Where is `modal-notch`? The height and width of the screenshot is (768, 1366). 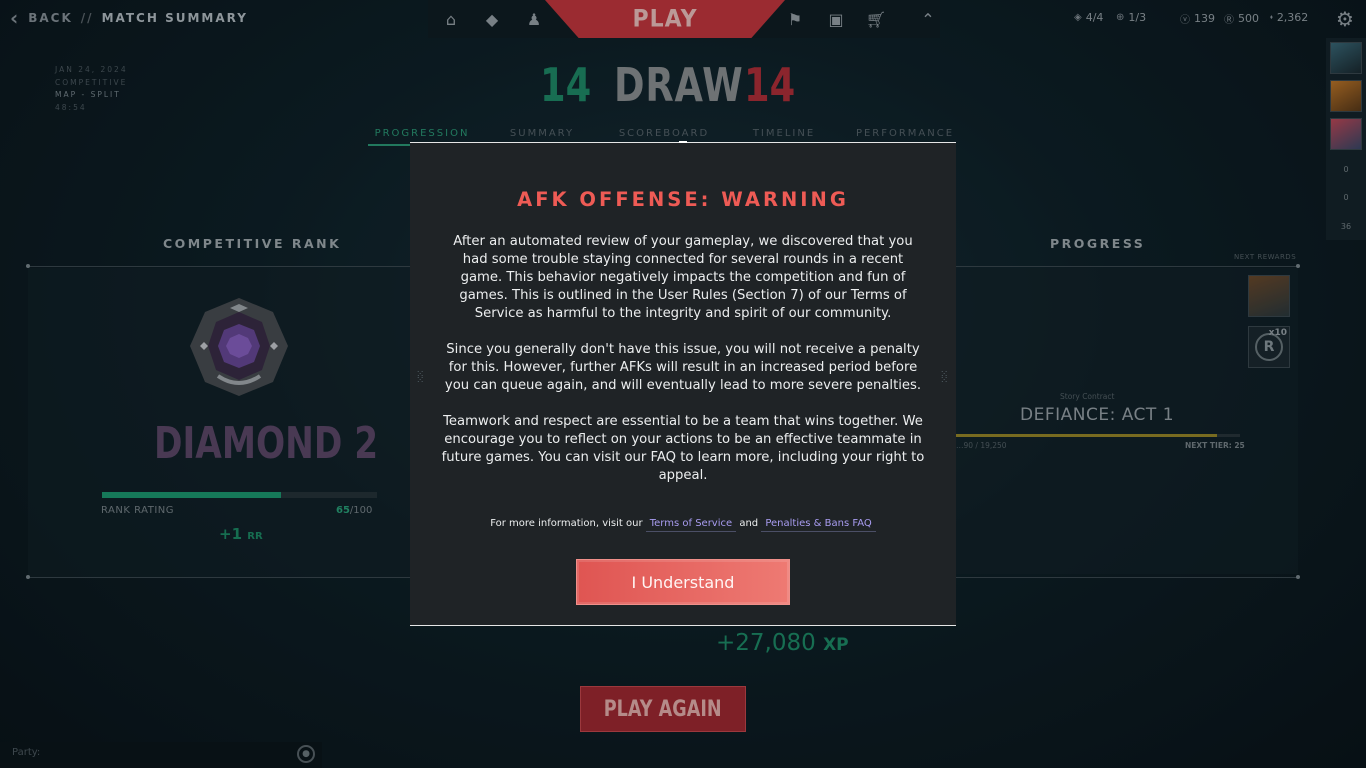 modal-notch is located at coordinates (683, 142).